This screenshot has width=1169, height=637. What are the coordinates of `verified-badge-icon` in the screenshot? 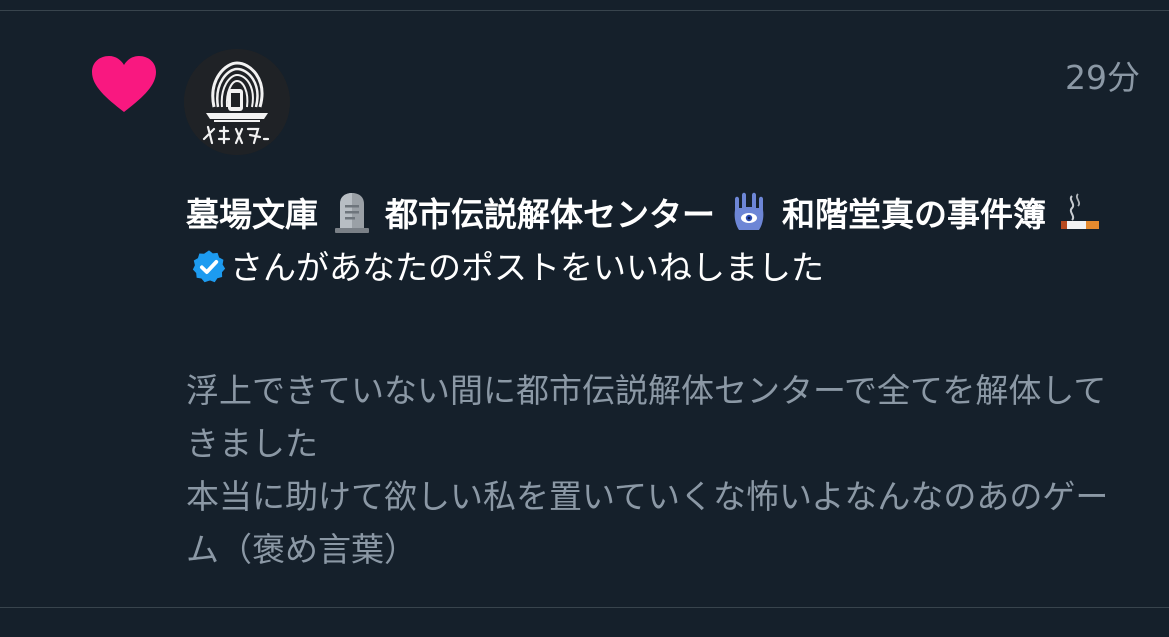 It's located at (209, 266).